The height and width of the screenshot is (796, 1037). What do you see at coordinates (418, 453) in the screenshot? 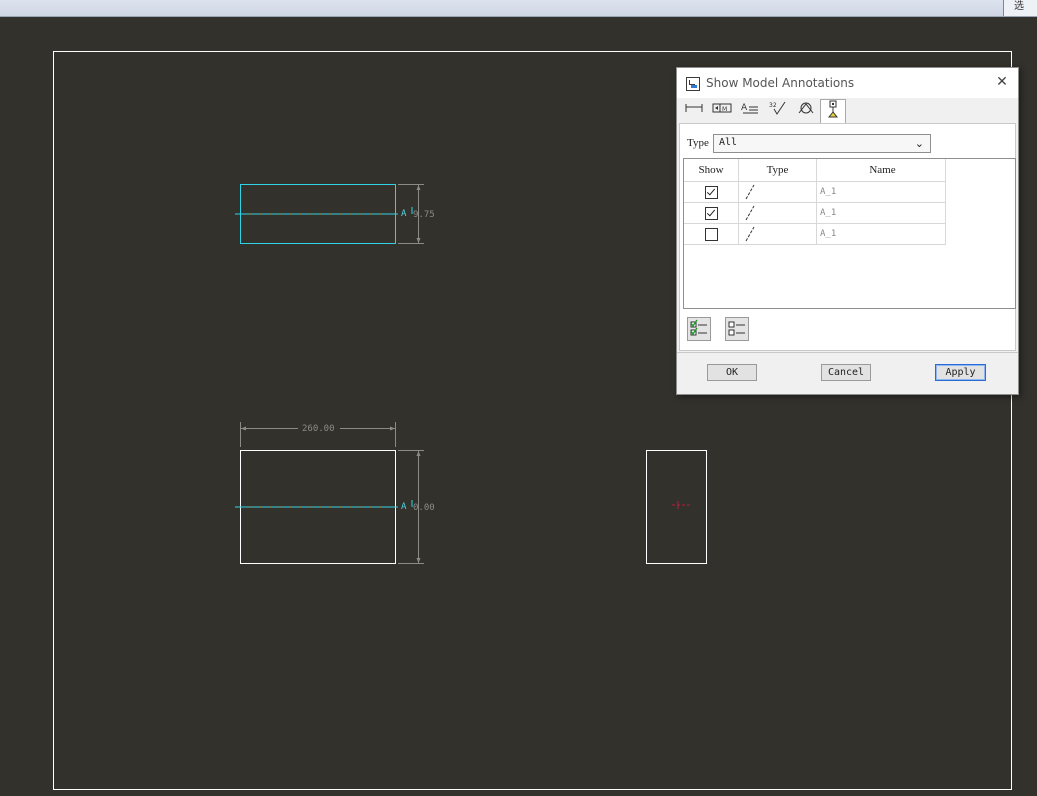
I see `front-view-height-arrow-top` at bounding box center [418, 453].